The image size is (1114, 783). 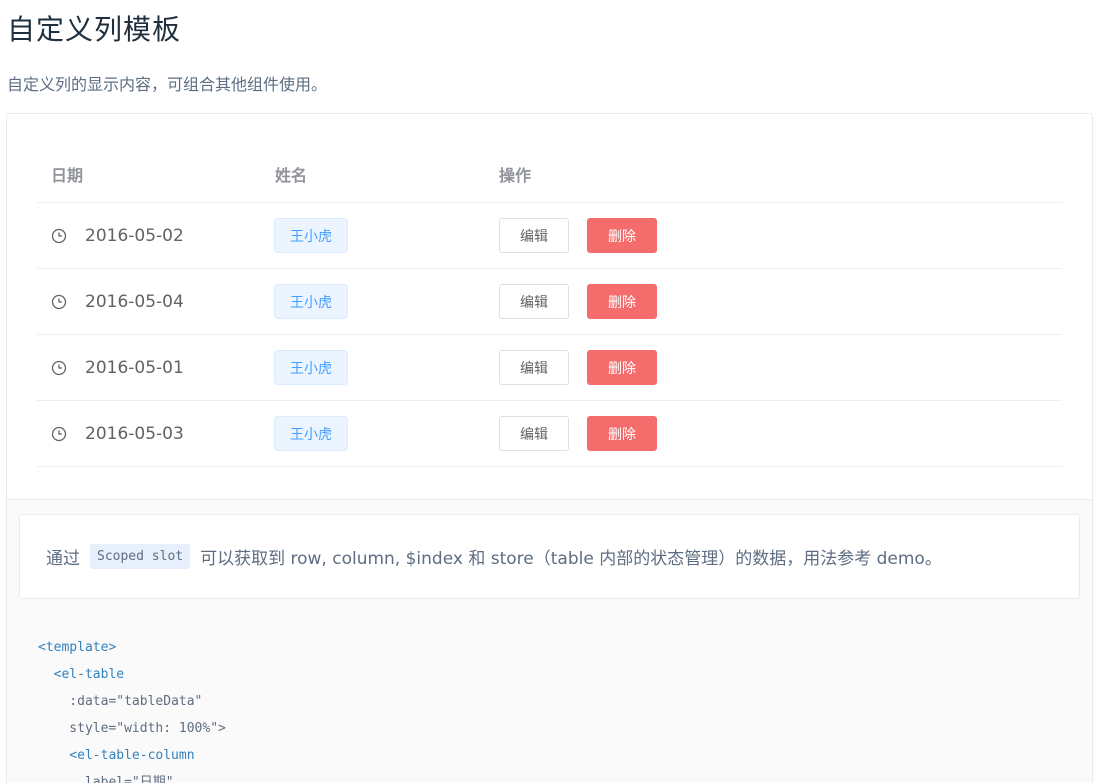 I want to click on code-string: "日期", so click(x=152, y=779).